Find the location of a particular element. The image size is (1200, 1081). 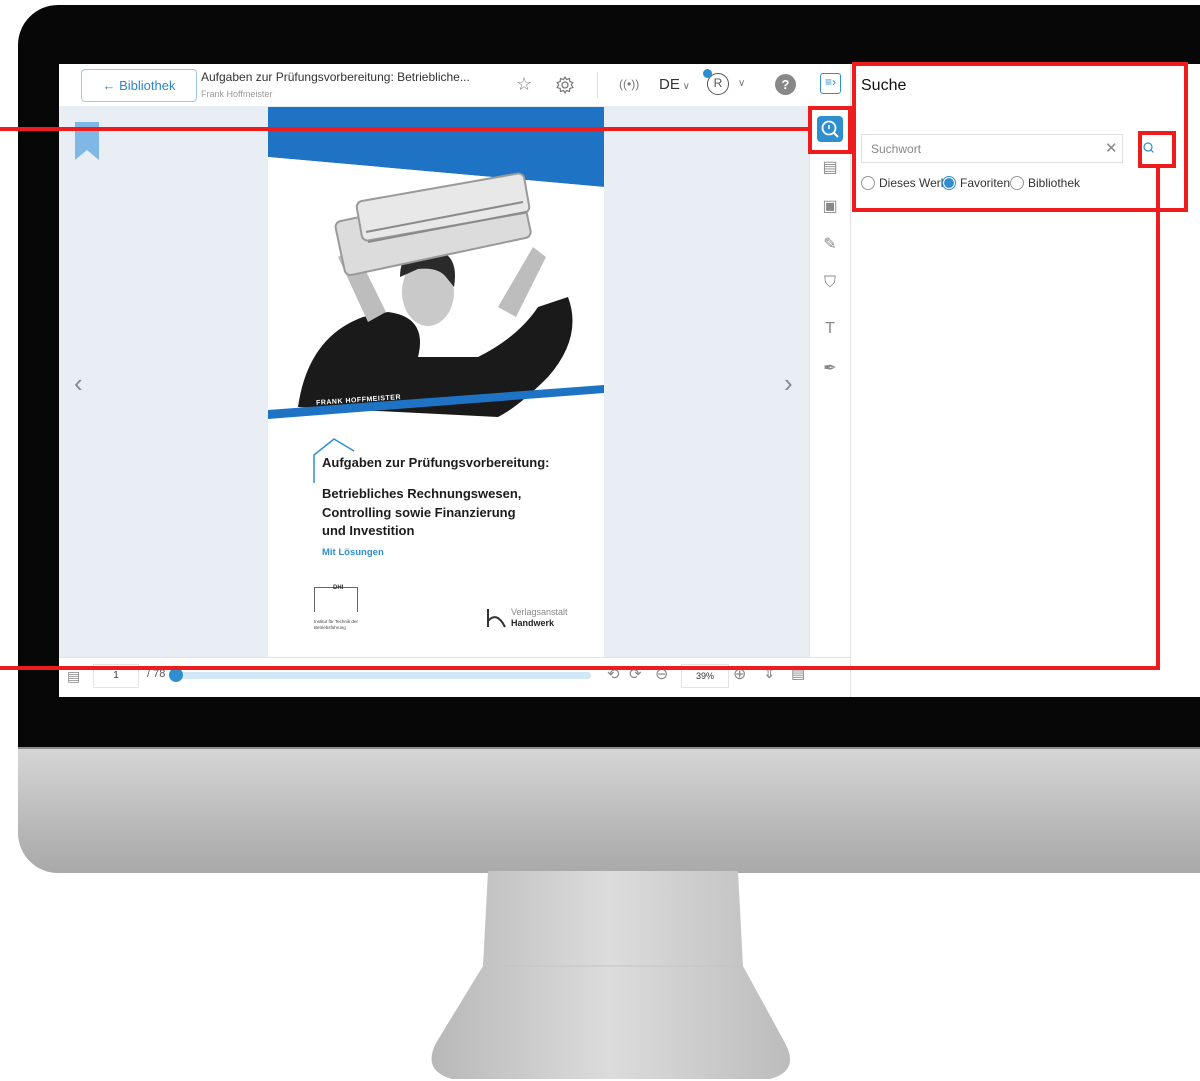

chevron-down-icon: ∨ is located at coordinates (741, 83).